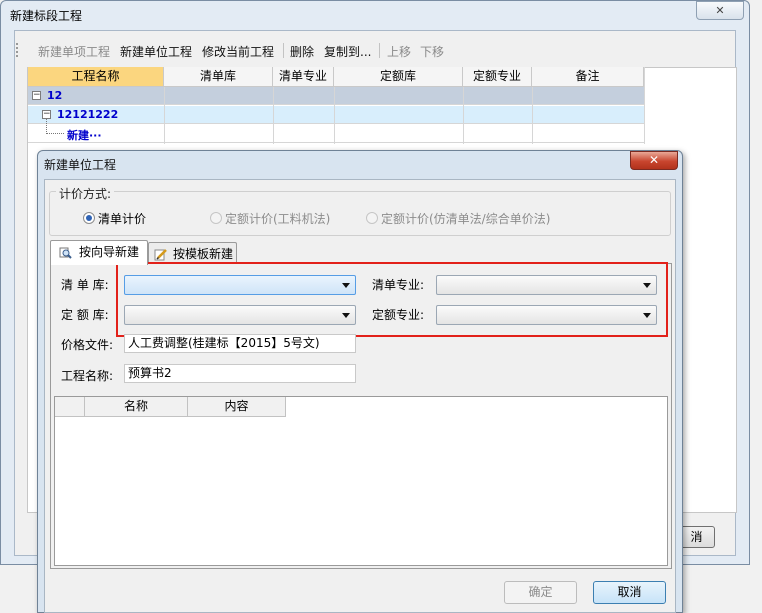 Image resolution: width=762 pixels, height=613 pixels. What do you see at coordinates (398, 77) in the screenshot?
I see `column-header-quota-lib: 定额库` at bounding box center [398, 77].